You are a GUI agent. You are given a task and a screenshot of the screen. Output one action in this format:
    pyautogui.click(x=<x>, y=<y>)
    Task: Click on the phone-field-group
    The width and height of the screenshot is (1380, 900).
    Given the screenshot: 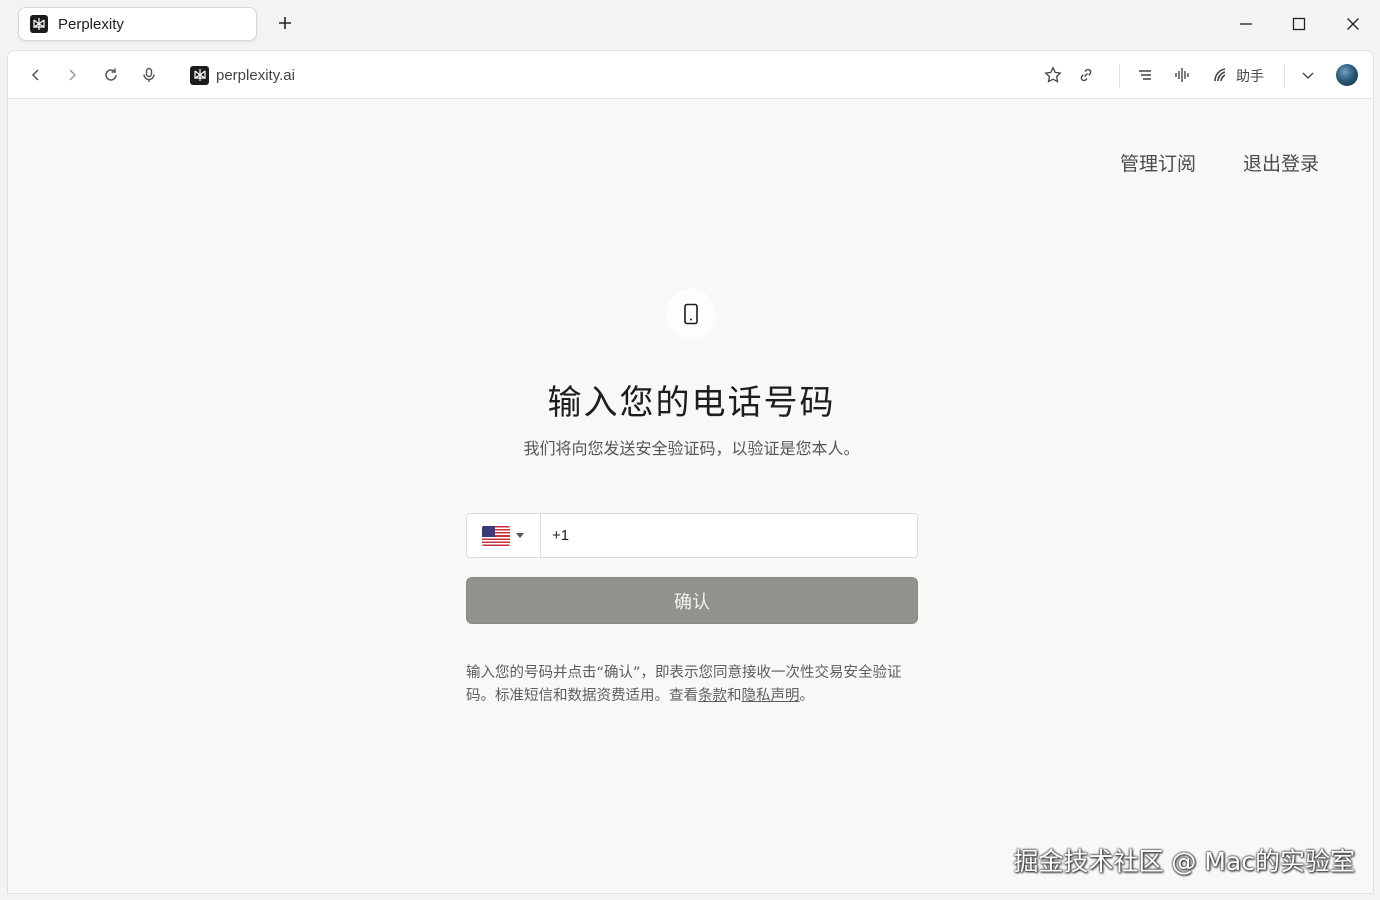 What is the action you would take?
    pyautogui.click(x=692, y=535)
    